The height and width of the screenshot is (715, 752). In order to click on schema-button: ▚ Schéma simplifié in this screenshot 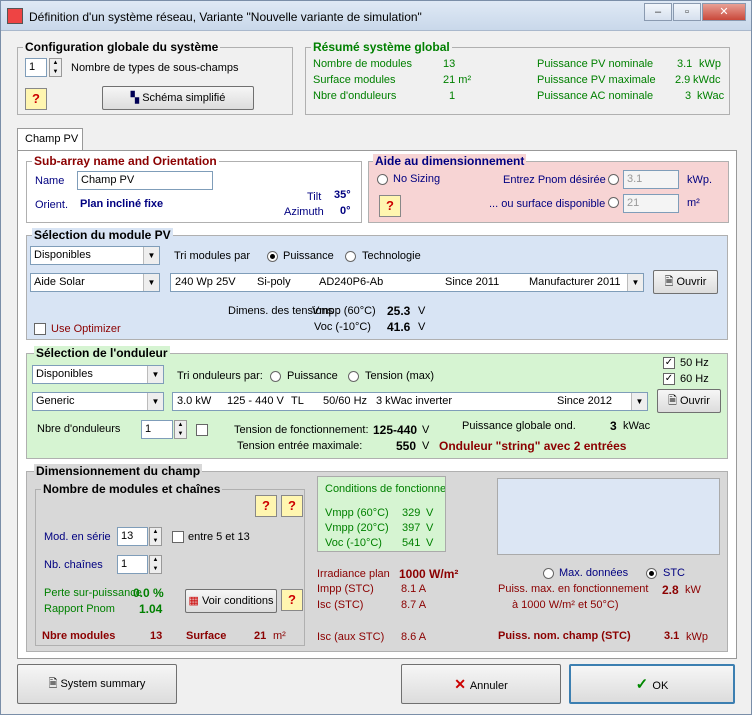, I will do `click(178, 98)`.